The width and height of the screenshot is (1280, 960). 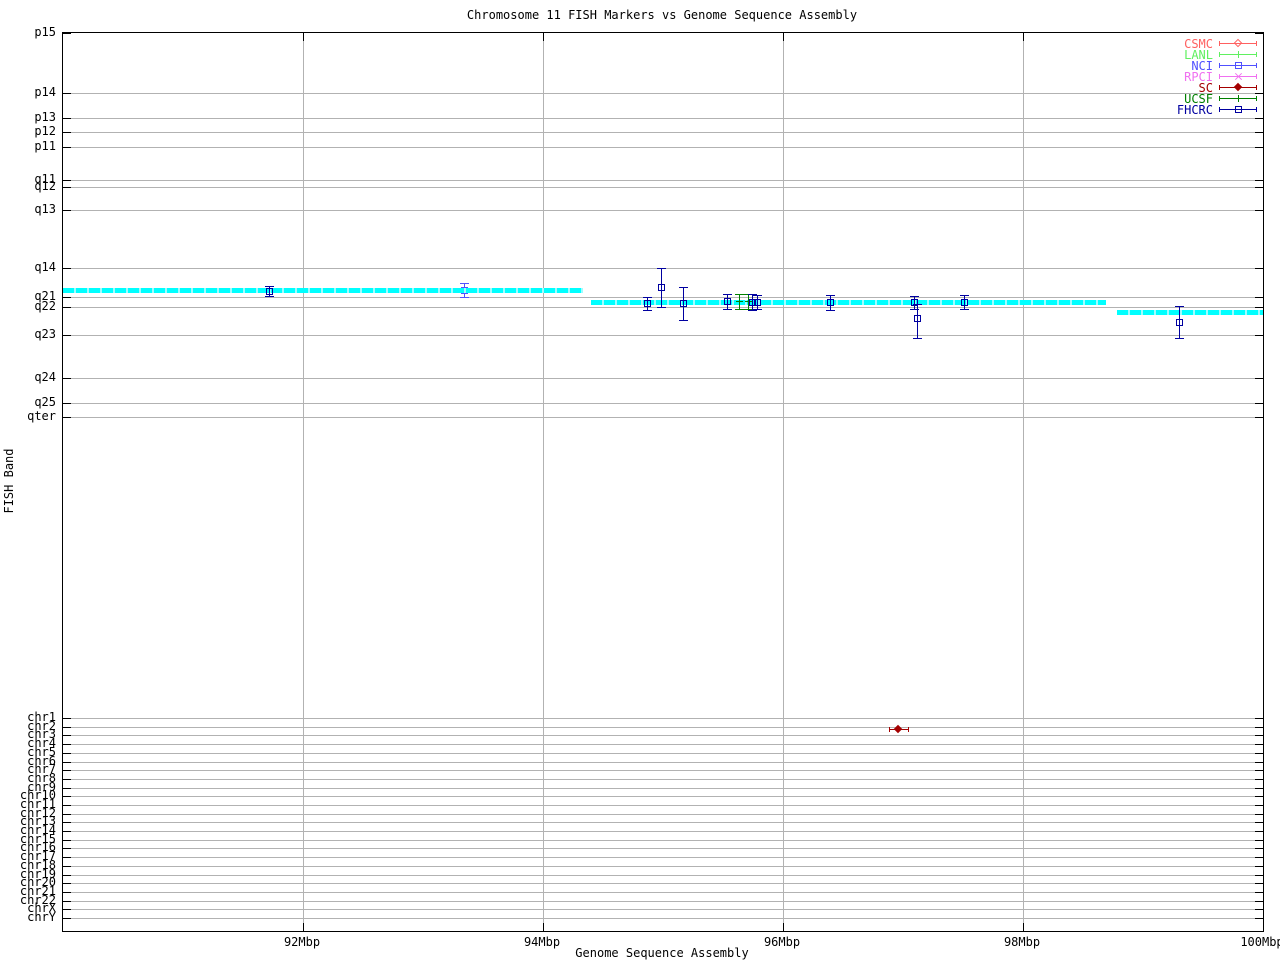 What do you see at coordinates (323, 290) in the screenshot?
I see `assembly-band` at bounding box center [323, 290].